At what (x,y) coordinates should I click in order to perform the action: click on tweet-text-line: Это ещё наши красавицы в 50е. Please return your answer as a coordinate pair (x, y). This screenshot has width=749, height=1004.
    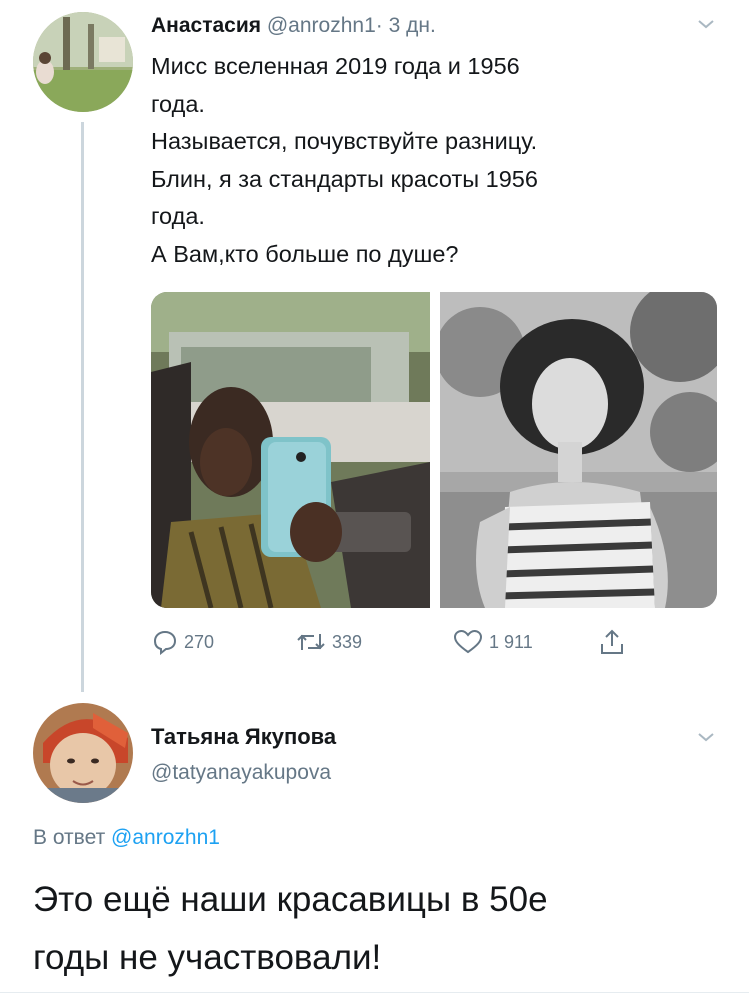
    Looking at the image, I should click on (290, 899).